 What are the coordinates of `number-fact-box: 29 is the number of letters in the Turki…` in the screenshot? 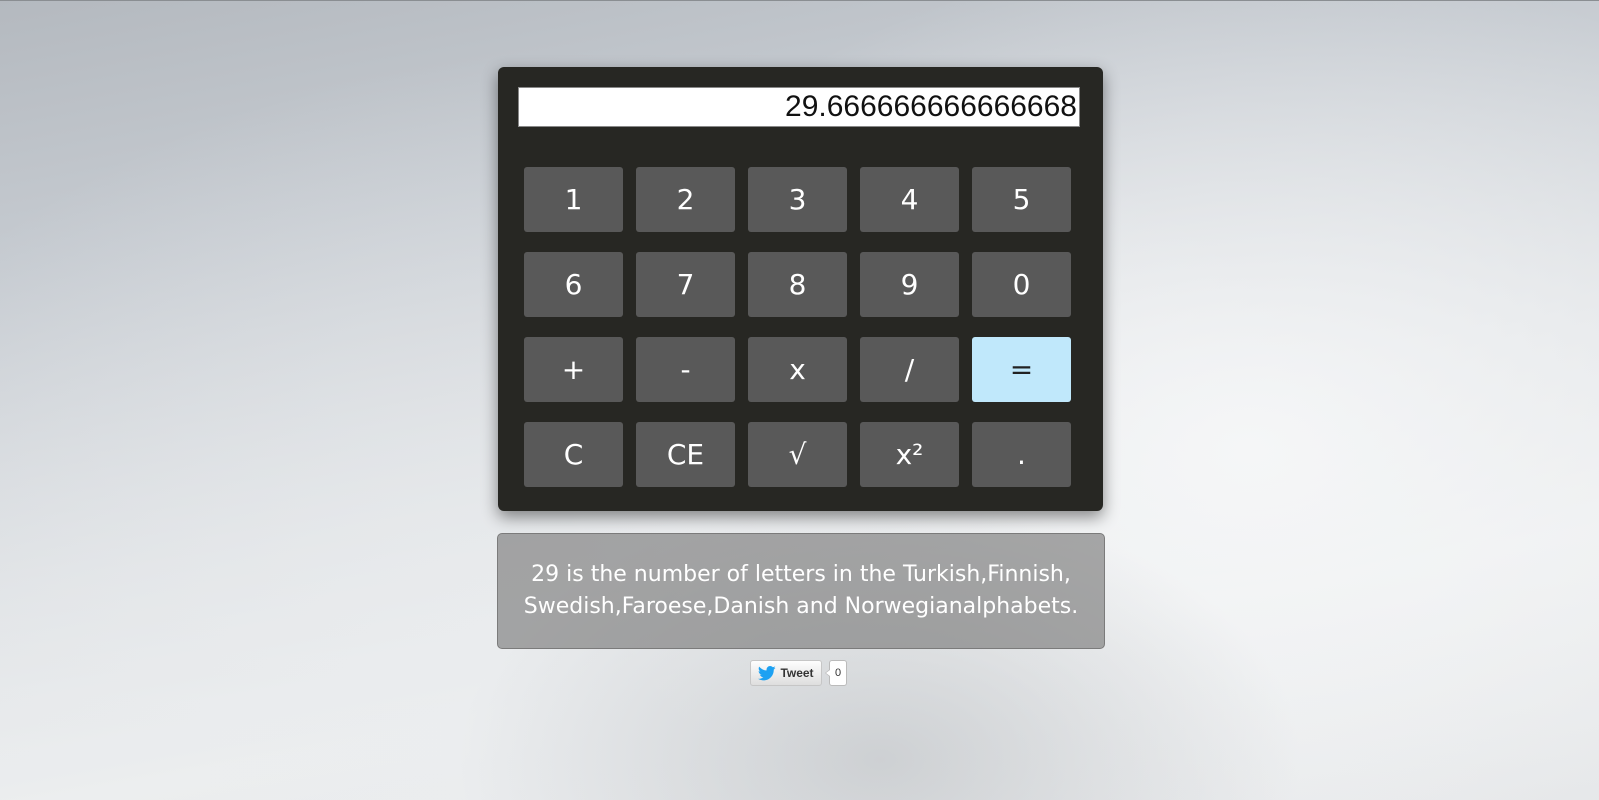 It's located at (801, 591).